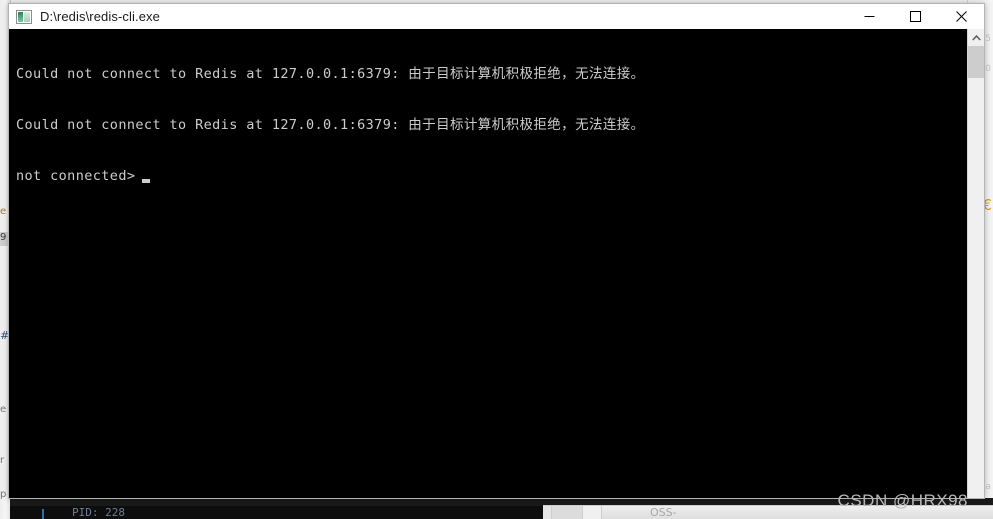  Describe the element at coordinates (146, 180) in the screenshot. I see `text-cursor` at that location.